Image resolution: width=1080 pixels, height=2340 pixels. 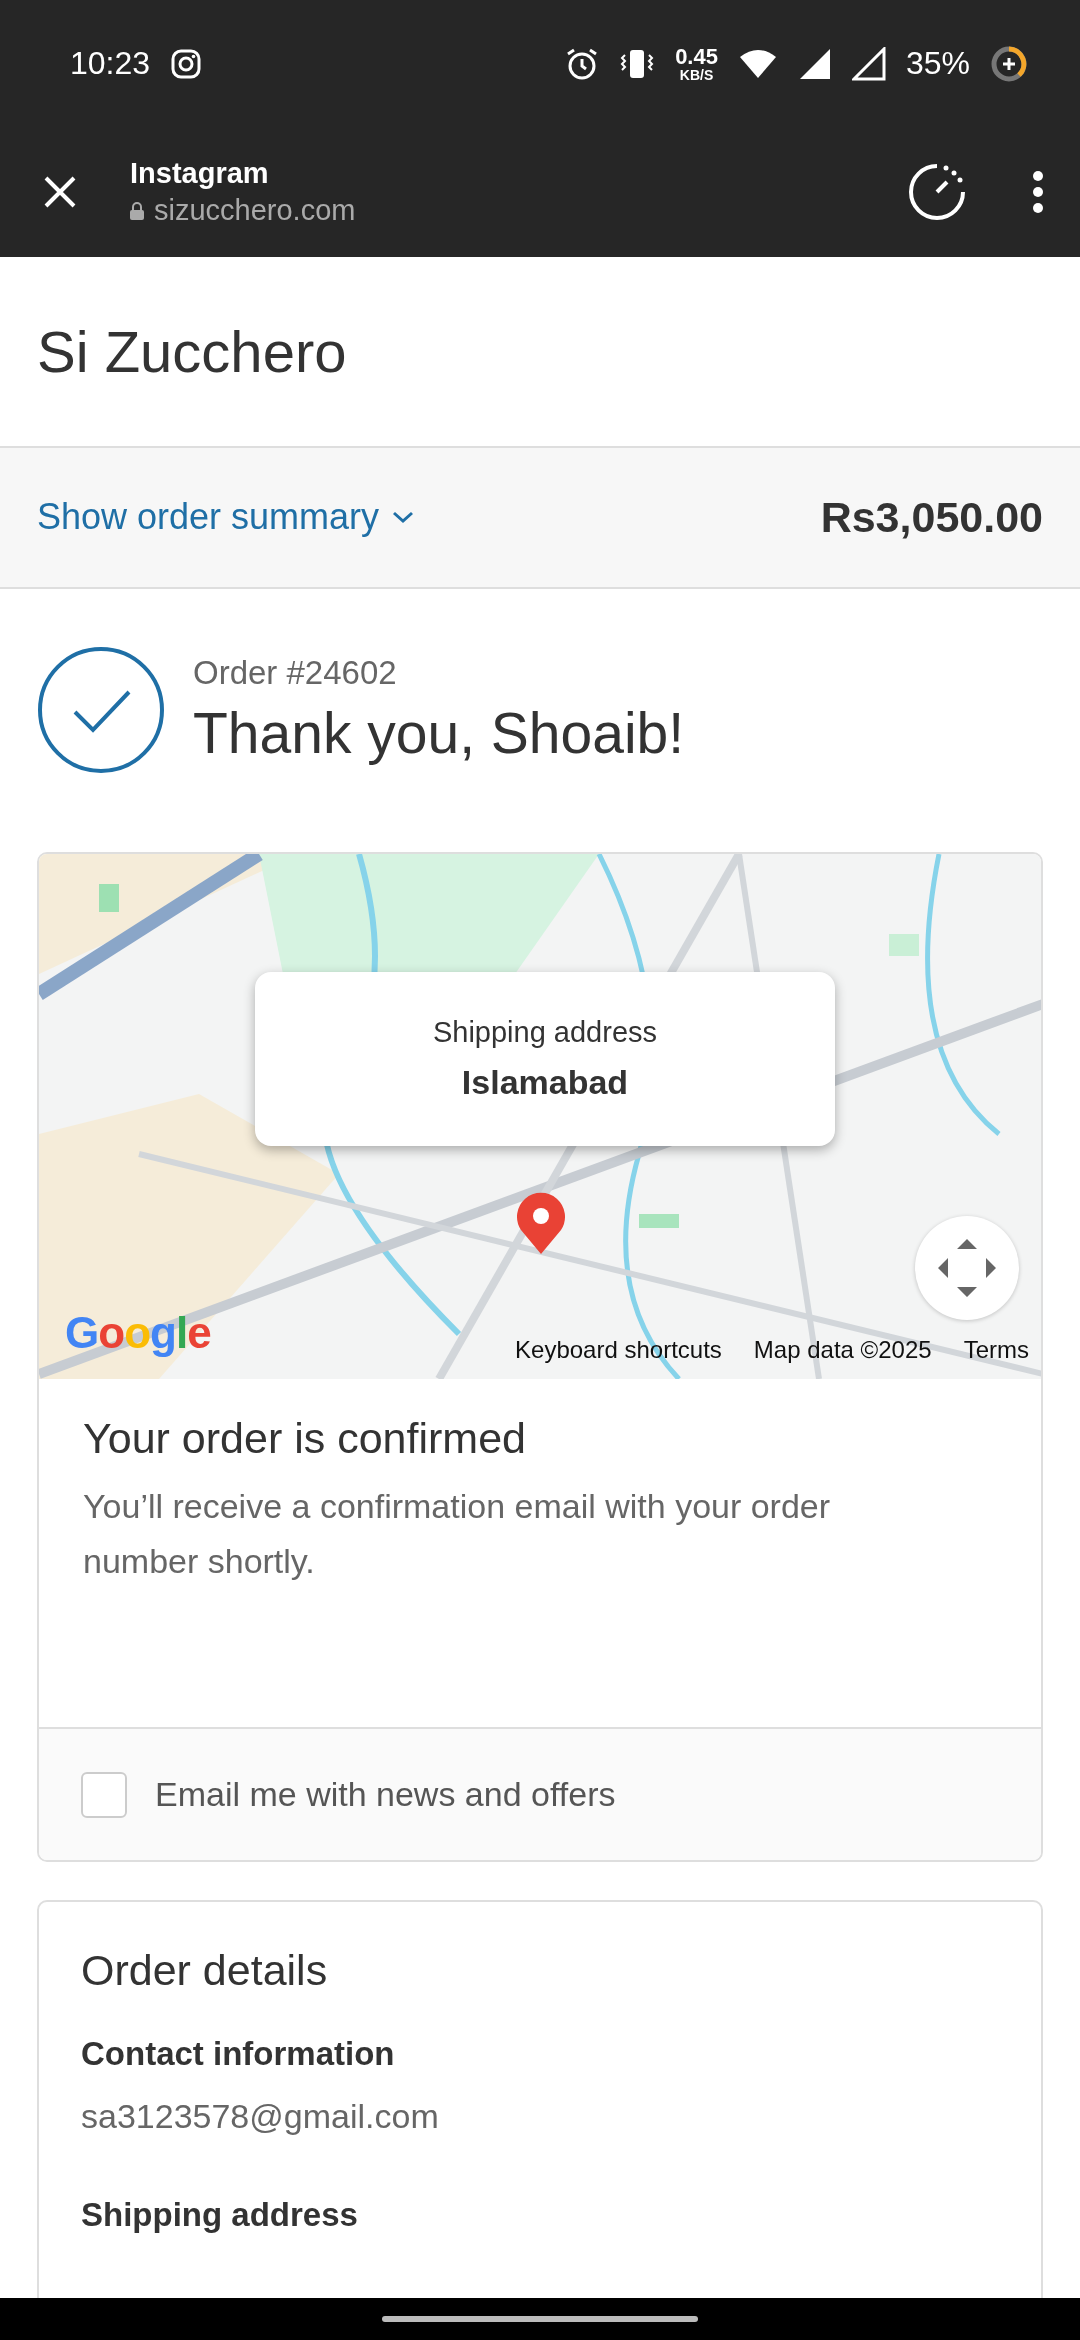 What do you see at coordinates (255, 211) in the screenshot?
I see `page-url: sizucchero.com` at bounding box center [255, 211].